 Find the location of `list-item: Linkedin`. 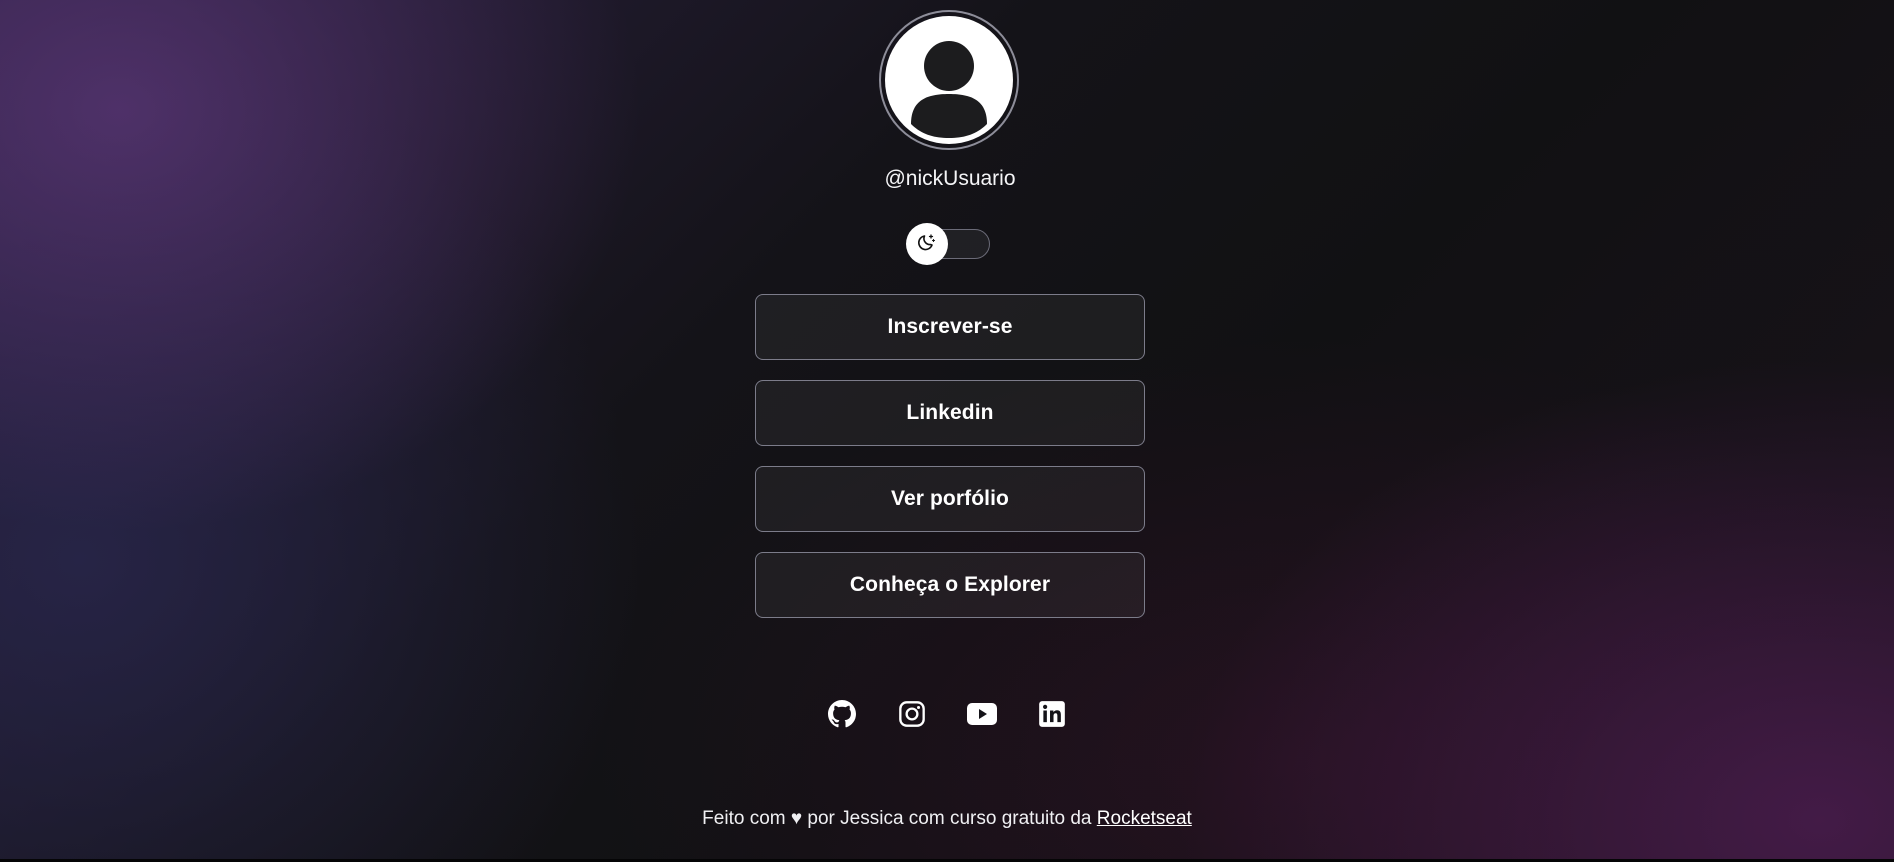

list-item: Linkedin is located at coordinates (950, 413).